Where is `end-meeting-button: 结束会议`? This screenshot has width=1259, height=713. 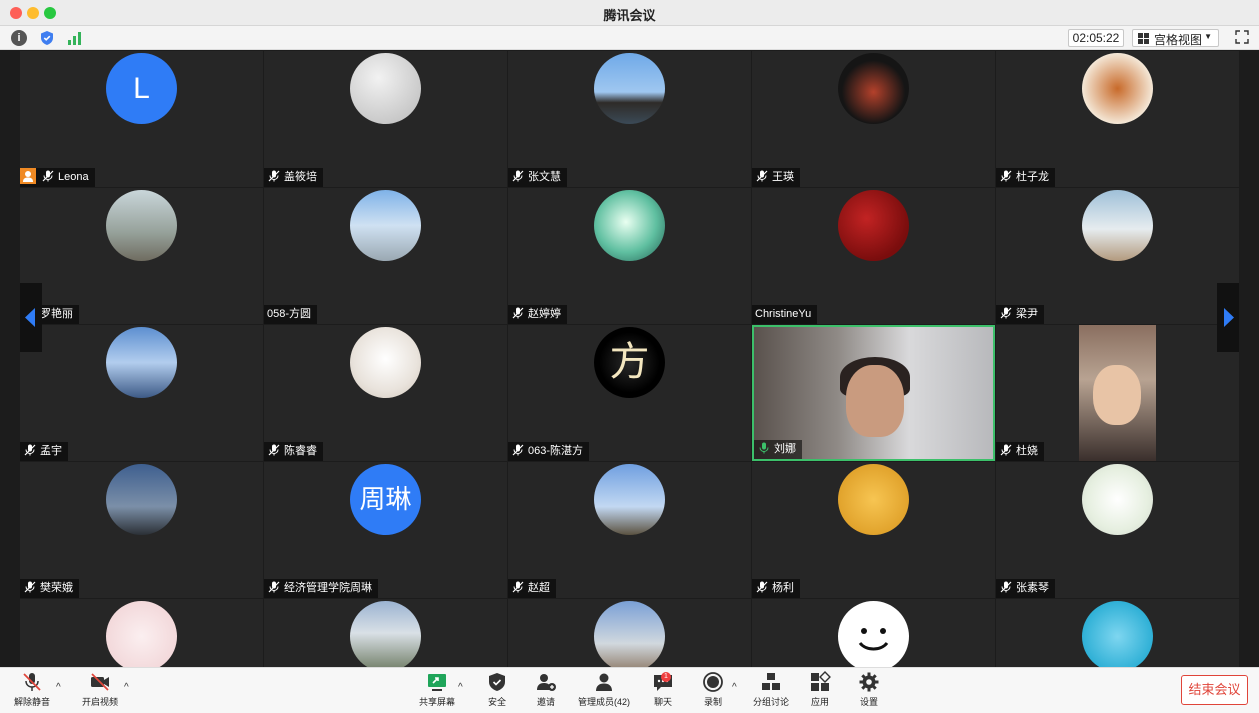
end-meeting-button: 结束会议 is located at coordinates (1214, 690).